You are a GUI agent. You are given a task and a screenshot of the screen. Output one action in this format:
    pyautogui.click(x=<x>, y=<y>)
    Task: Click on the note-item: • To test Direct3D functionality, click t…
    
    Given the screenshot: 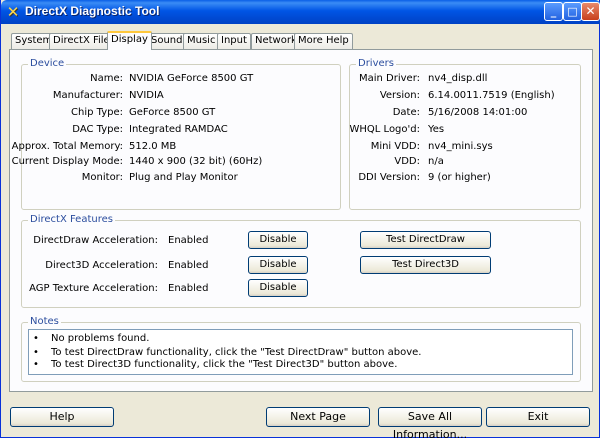 What is the action you would take?
    pyautogui.click(x=215, y=365)
    